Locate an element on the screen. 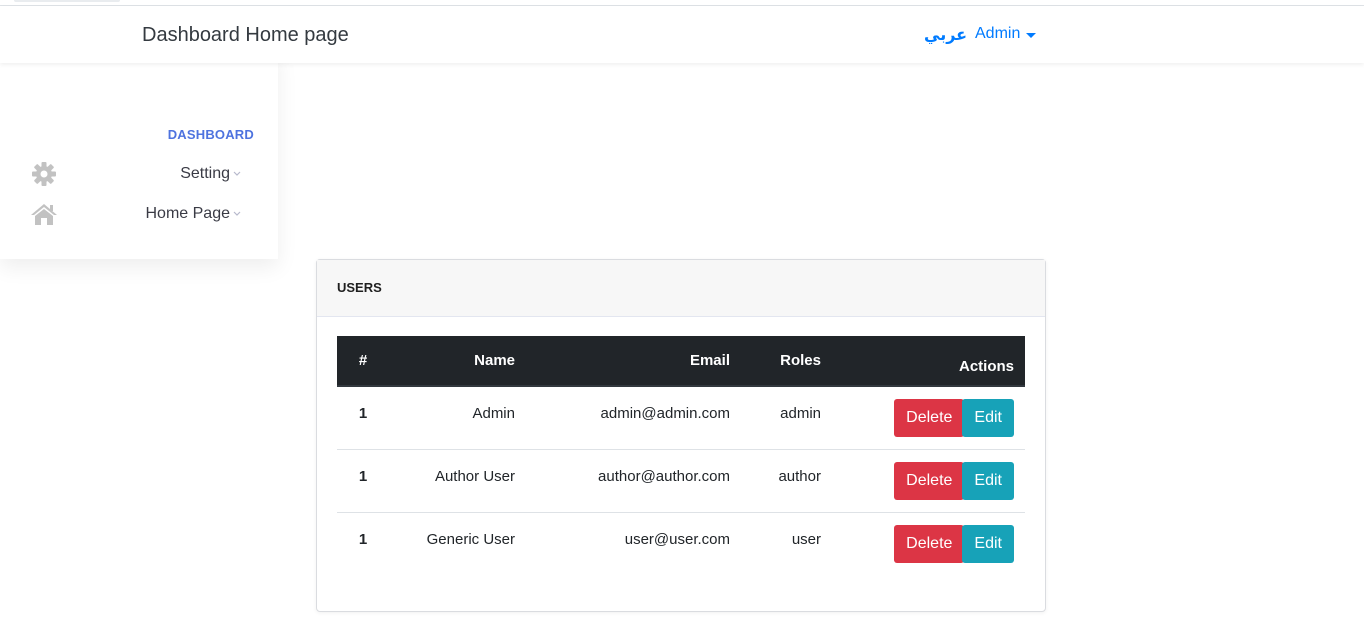 This screenshot has height=625, width=1364. caret-down-icon is located at coordinates (1031, 35).